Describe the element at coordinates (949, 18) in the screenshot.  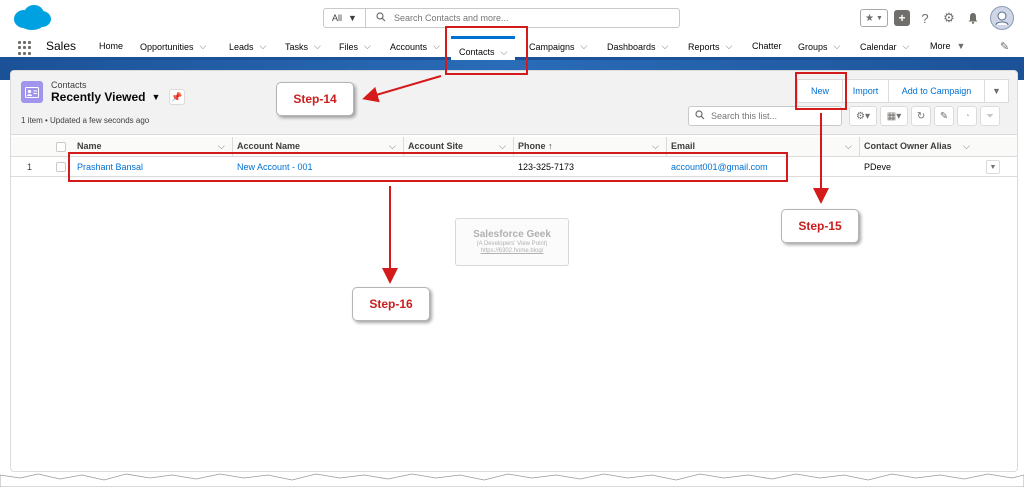
I see `gear-icon: ⚙` at that location.